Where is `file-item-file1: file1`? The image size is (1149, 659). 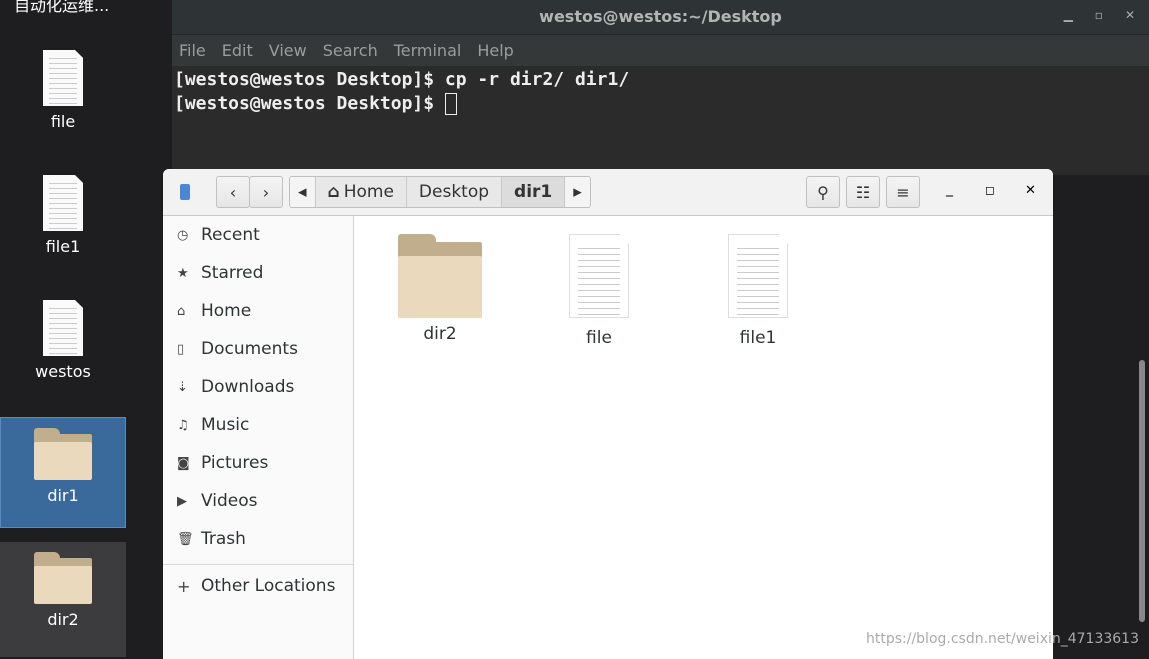 file-item-file1: file1 is located at coordinates (758, 291).